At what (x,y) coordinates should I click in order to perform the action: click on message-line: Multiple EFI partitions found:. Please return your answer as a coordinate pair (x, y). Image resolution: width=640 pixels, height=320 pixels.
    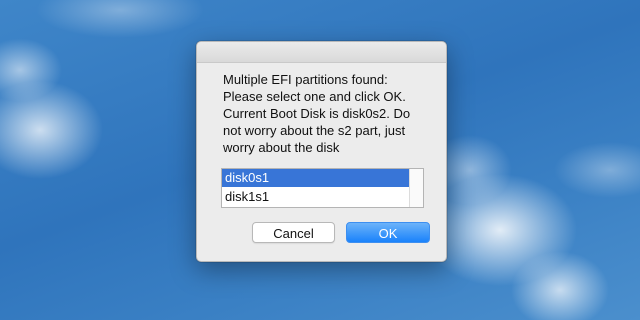
    Looking at the image, I should click on (305, 79).